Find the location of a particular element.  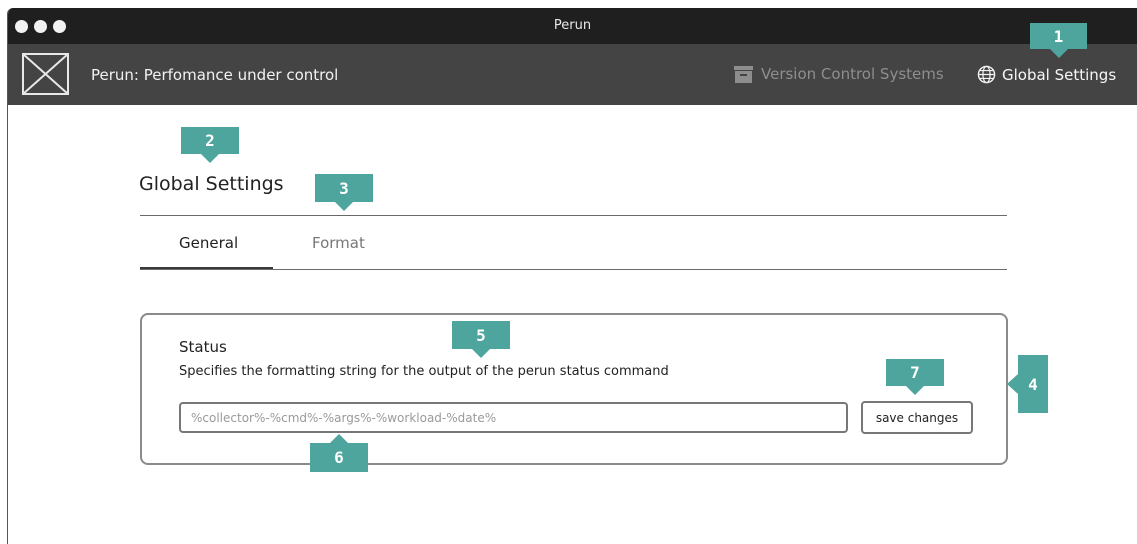

callout-badge: 6 is located at coordinates (339, 457).